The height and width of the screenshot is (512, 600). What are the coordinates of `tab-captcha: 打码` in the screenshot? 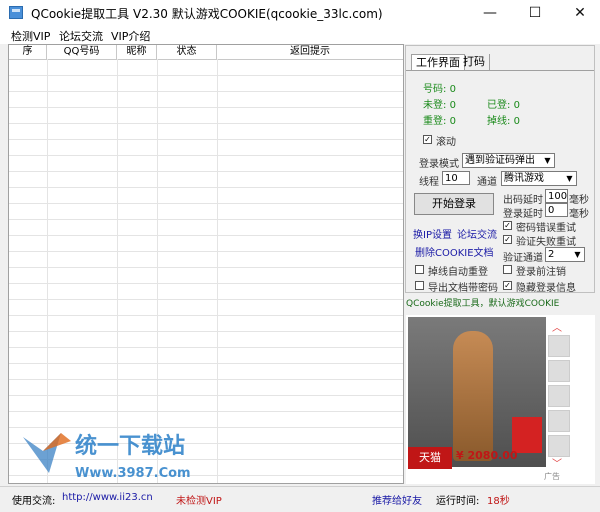 It's located at (474, 62).